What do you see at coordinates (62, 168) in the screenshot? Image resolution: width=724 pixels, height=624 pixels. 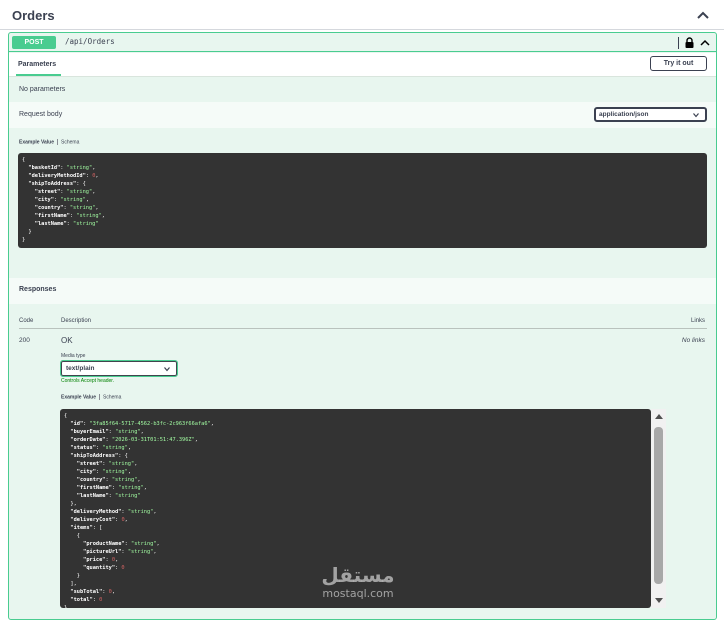 I see `code-line: "basketId": "string",` at bounding box center [62, 168].